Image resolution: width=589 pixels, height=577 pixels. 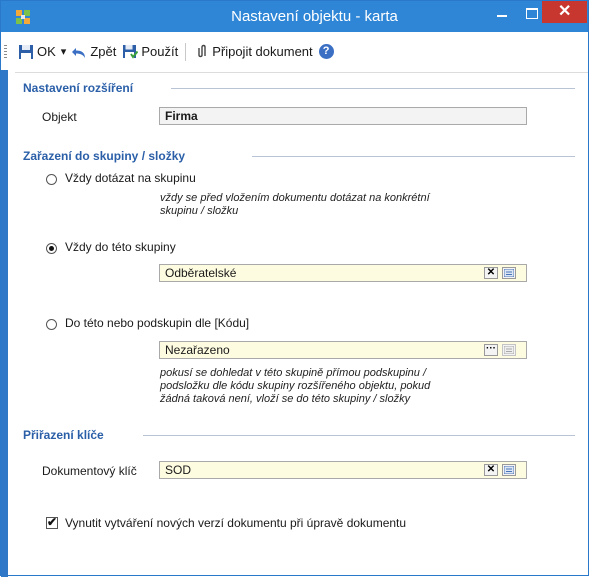 I want to click on object-field: Firma, so click(x=343, y=116).